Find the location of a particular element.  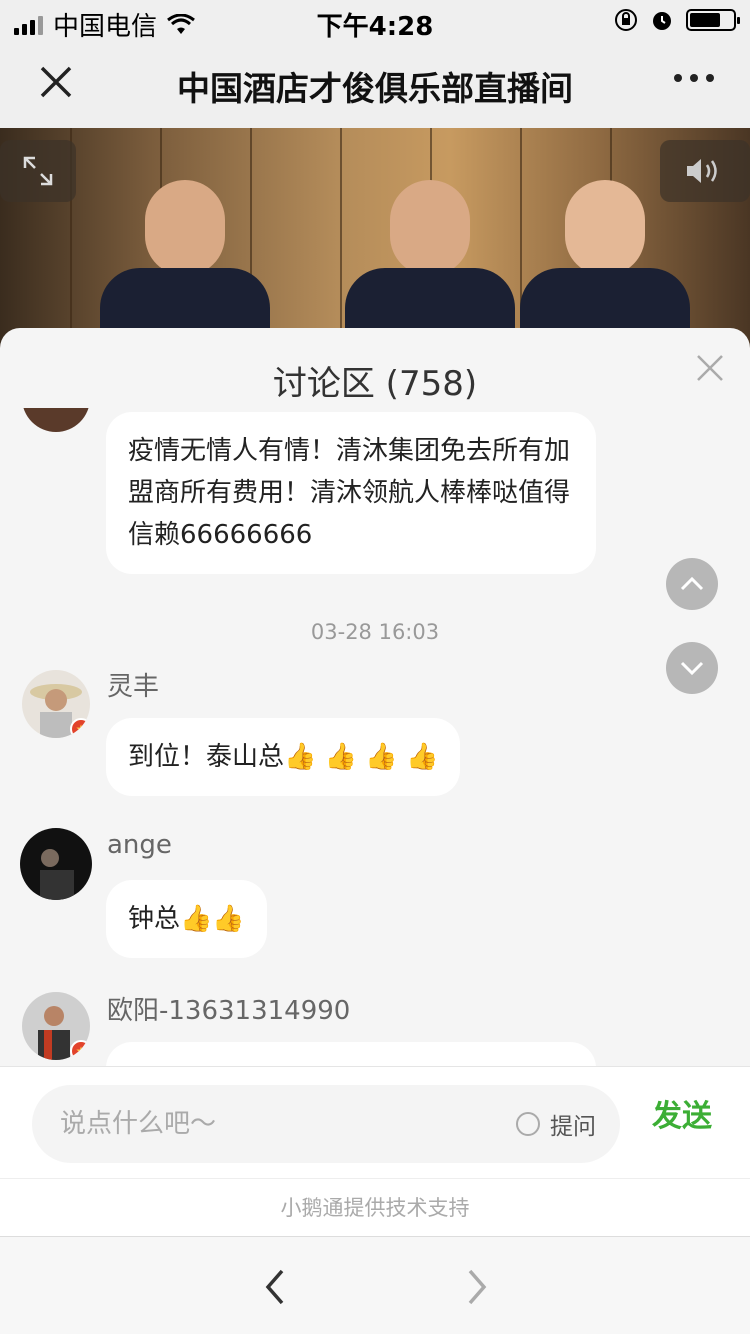

chevron-down-icon is located at coordinates (692, 668).